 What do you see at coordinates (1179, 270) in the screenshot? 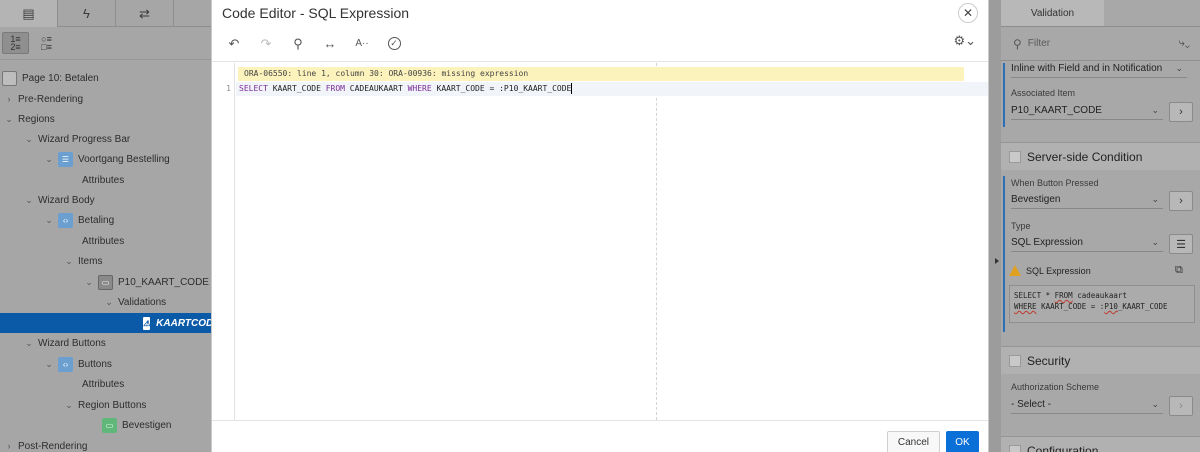
I see `open-code-editor-icon: ⧉` at bounding box center [1179, 270].